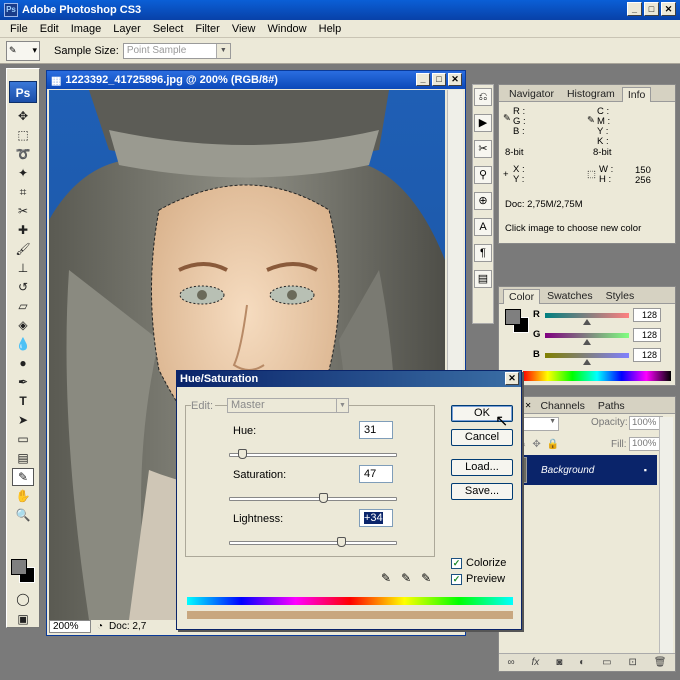  Describe the element at coordinates (23, 50) in the screenshot. I see `tool-preset-picker: ✎ ▾` at that location.